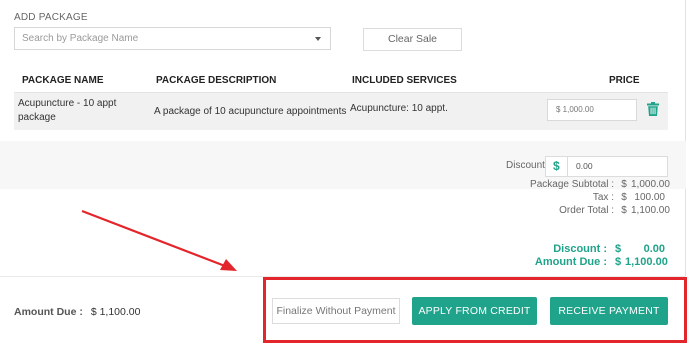 Image resolution: width=688 pixels, height=345 pixels. I want to click on red-arrow-icon, so click(159, 240).